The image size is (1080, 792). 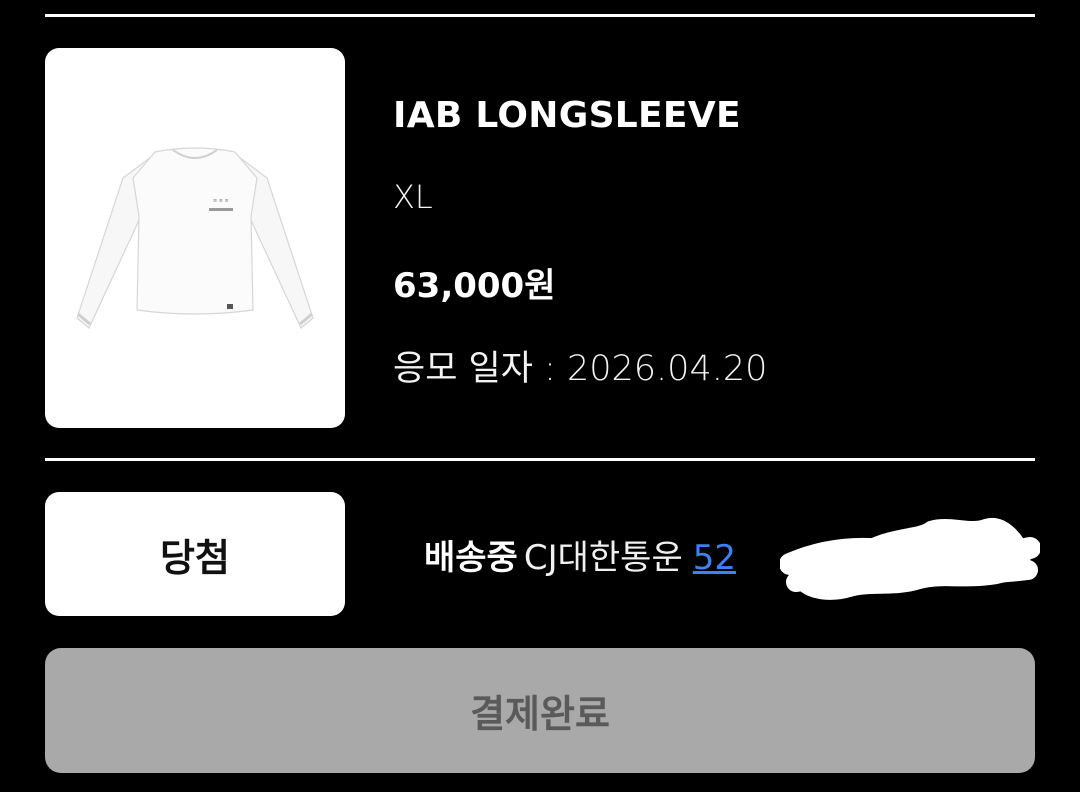 I want to click on middle-divider, so click(x=540, y=459).